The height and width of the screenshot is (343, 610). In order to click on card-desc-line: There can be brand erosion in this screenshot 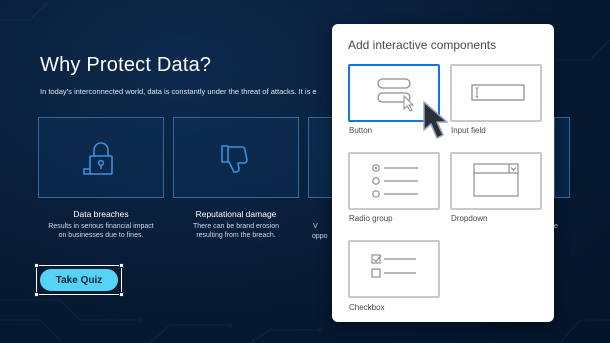, I will do `click(236, 226)`.